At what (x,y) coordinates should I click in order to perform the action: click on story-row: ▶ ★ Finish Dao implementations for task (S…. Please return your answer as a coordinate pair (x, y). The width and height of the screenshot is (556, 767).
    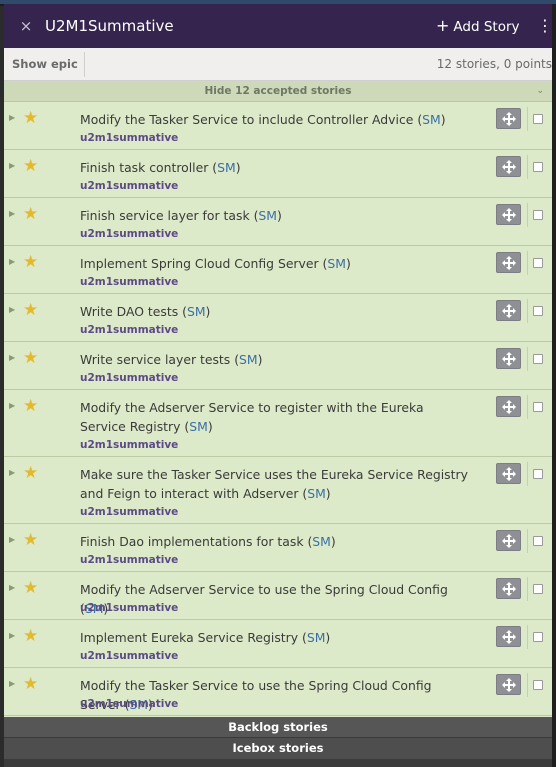
    Looking at the image, I should click on (278, 548).